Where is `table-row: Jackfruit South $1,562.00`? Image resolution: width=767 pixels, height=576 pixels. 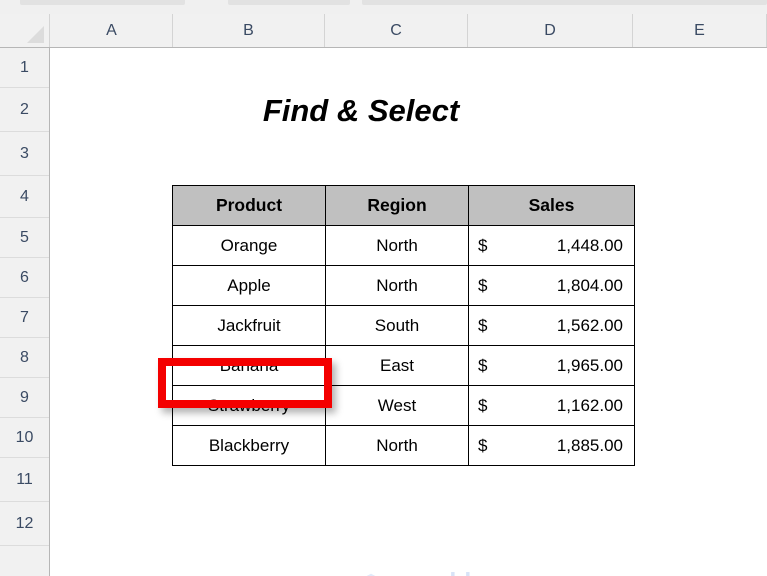
table-row: Jackfruit South $1,562.00 is located at coordinates (403, 325).